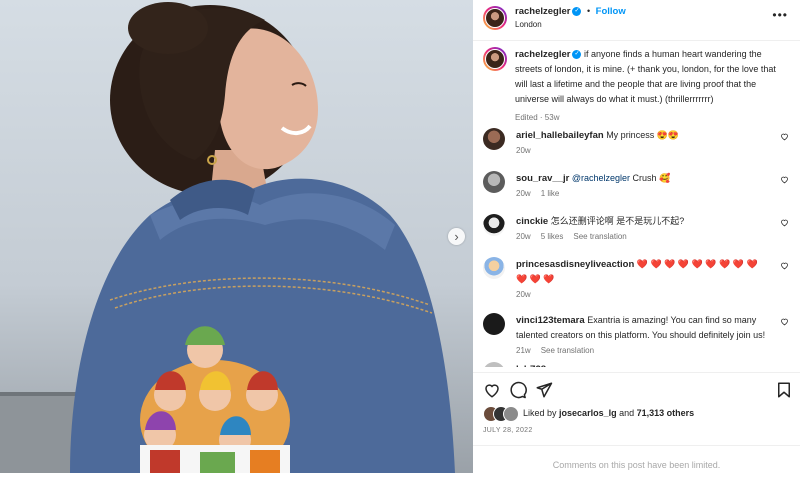 The image size is (800, 484). Describe the element at coordinates (784, 390) in the screenshot. I see `bookmark-icon` at that location.